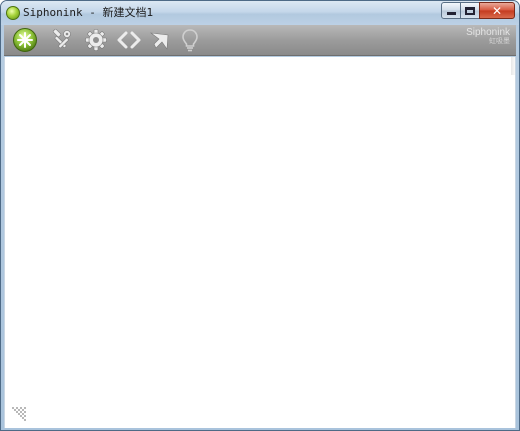 The height and width of the screenshot is (431, 520). I want to click on hint-button, so click(190, 40).